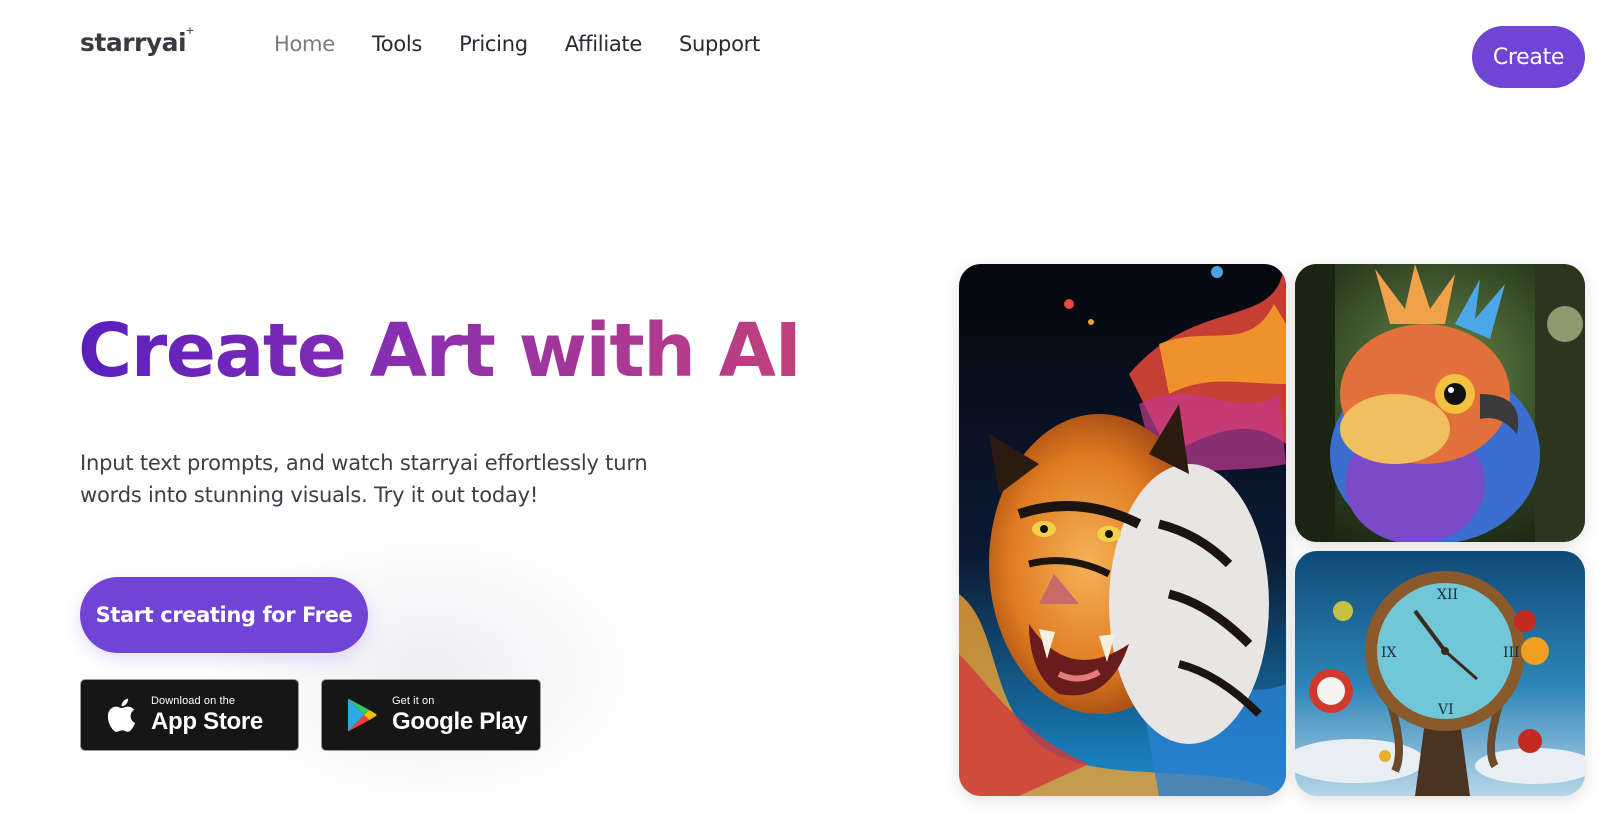 This screenshot has height=837, width=1619. I want to click on background-glow, so click(430, 670).